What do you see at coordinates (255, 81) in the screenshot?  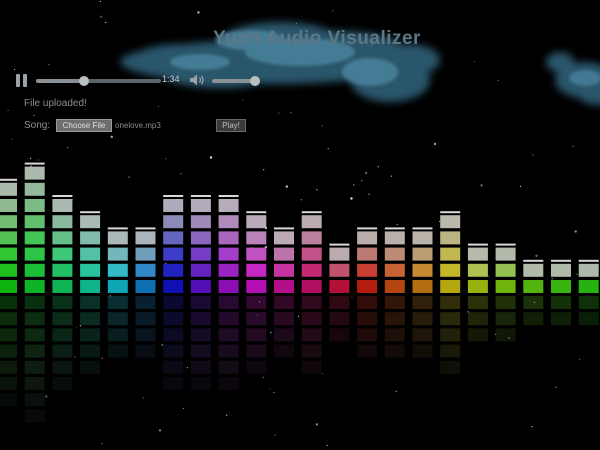 I see `volume-handle` at bounding box center [255, 81].